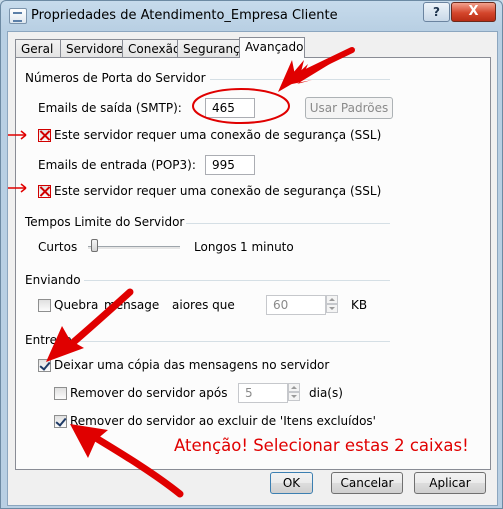  What do you see at coordinates (359, 305) in the screenshot?
I see `break-size-unit: KB` at bounding box center [359, 305].